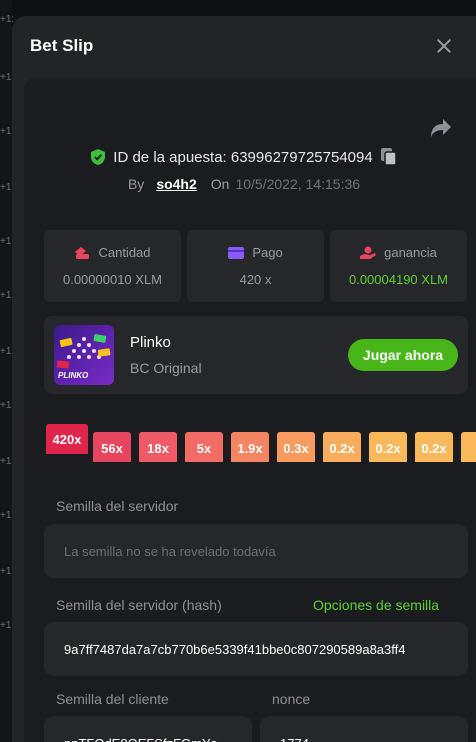 The image size is (476, 742). I want to click on background-leaderboard-strip: +1: +1 +1 +1 +1 +1 +1 +1 +1 +1 +1 +1, so click(7, 371).